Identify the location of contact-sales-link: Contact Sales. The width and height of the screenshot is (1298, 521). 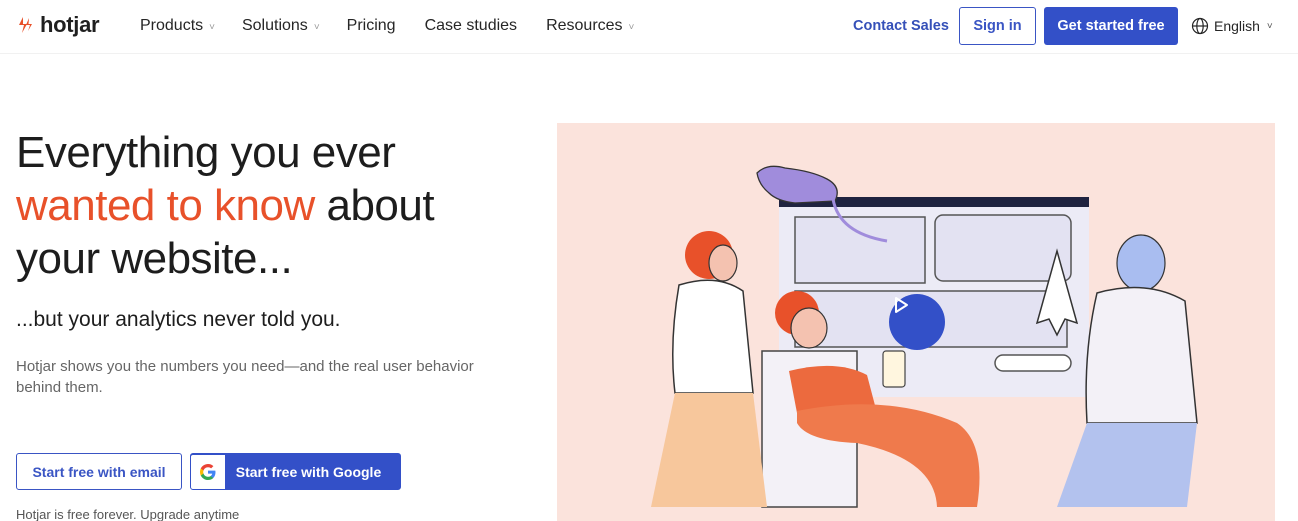
(901, 26).